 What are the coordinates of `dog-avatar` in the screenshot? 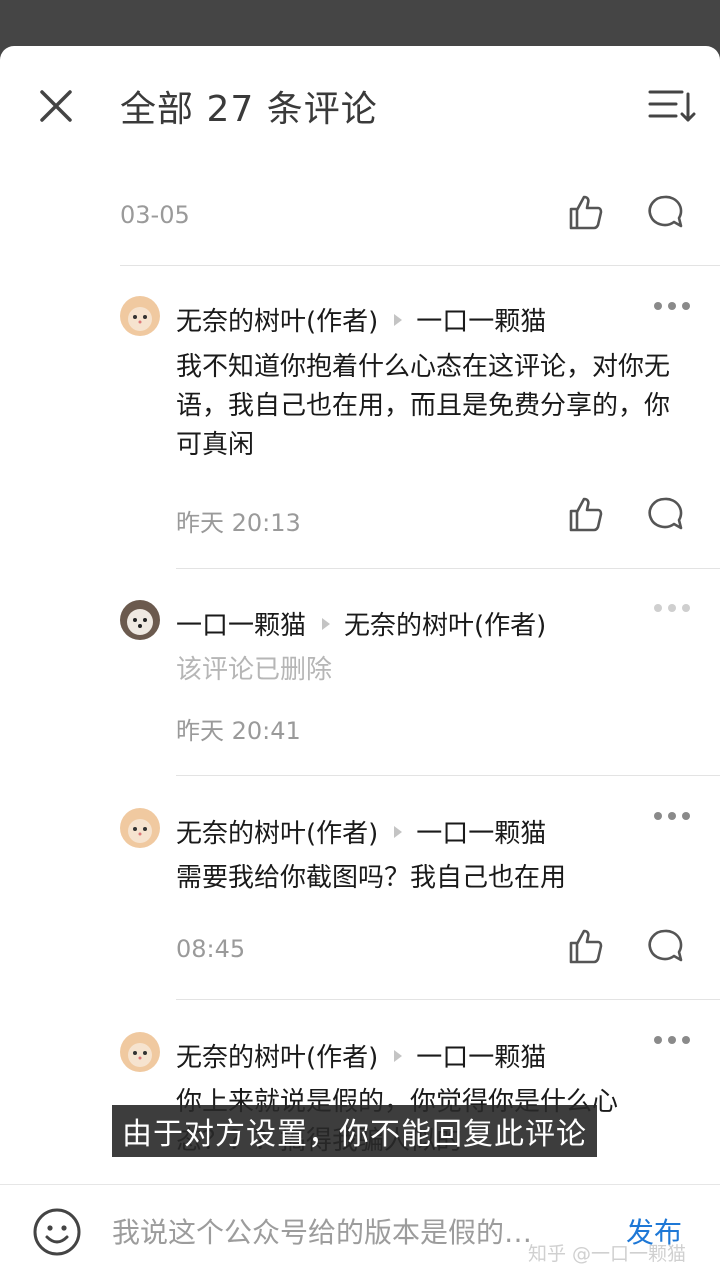 It's located at (140, 620).